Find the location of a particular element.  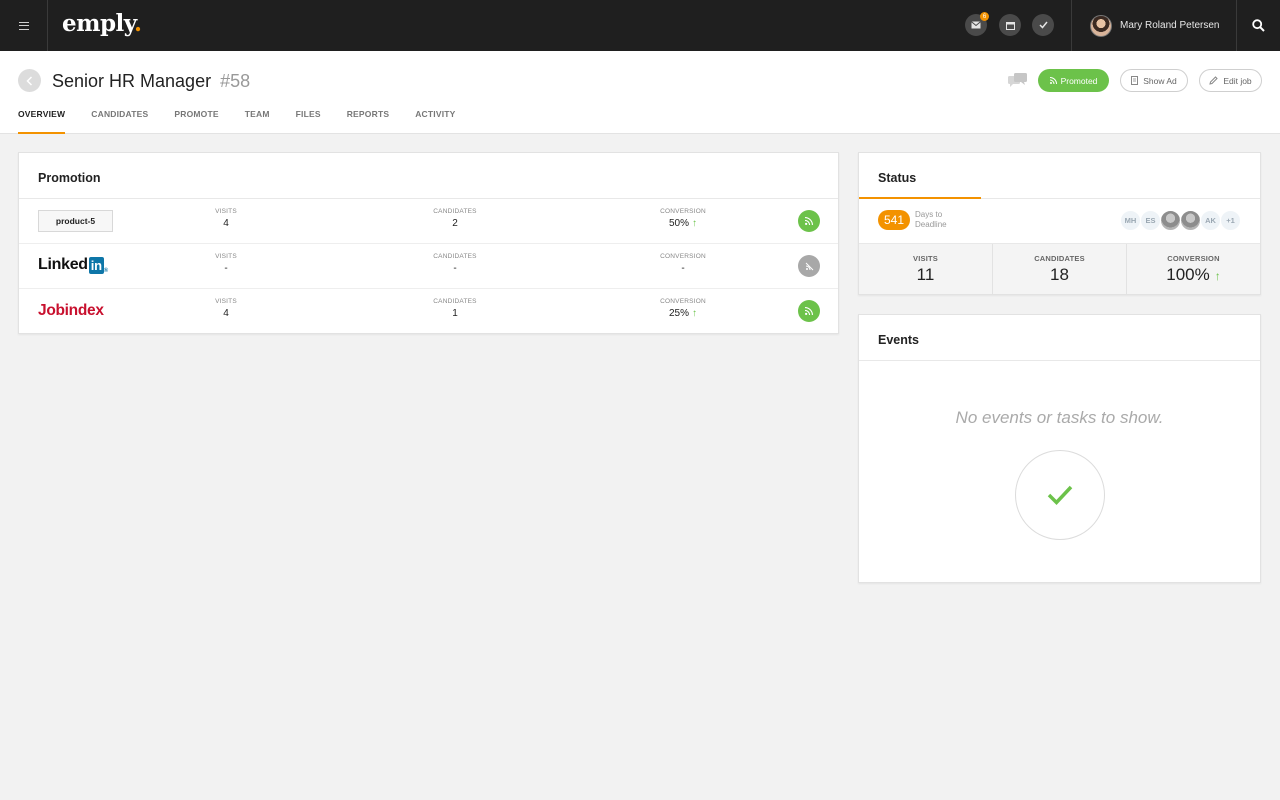

conversion-metric: CONVERSION 50% ↑ is located at coordinates (683, 218).